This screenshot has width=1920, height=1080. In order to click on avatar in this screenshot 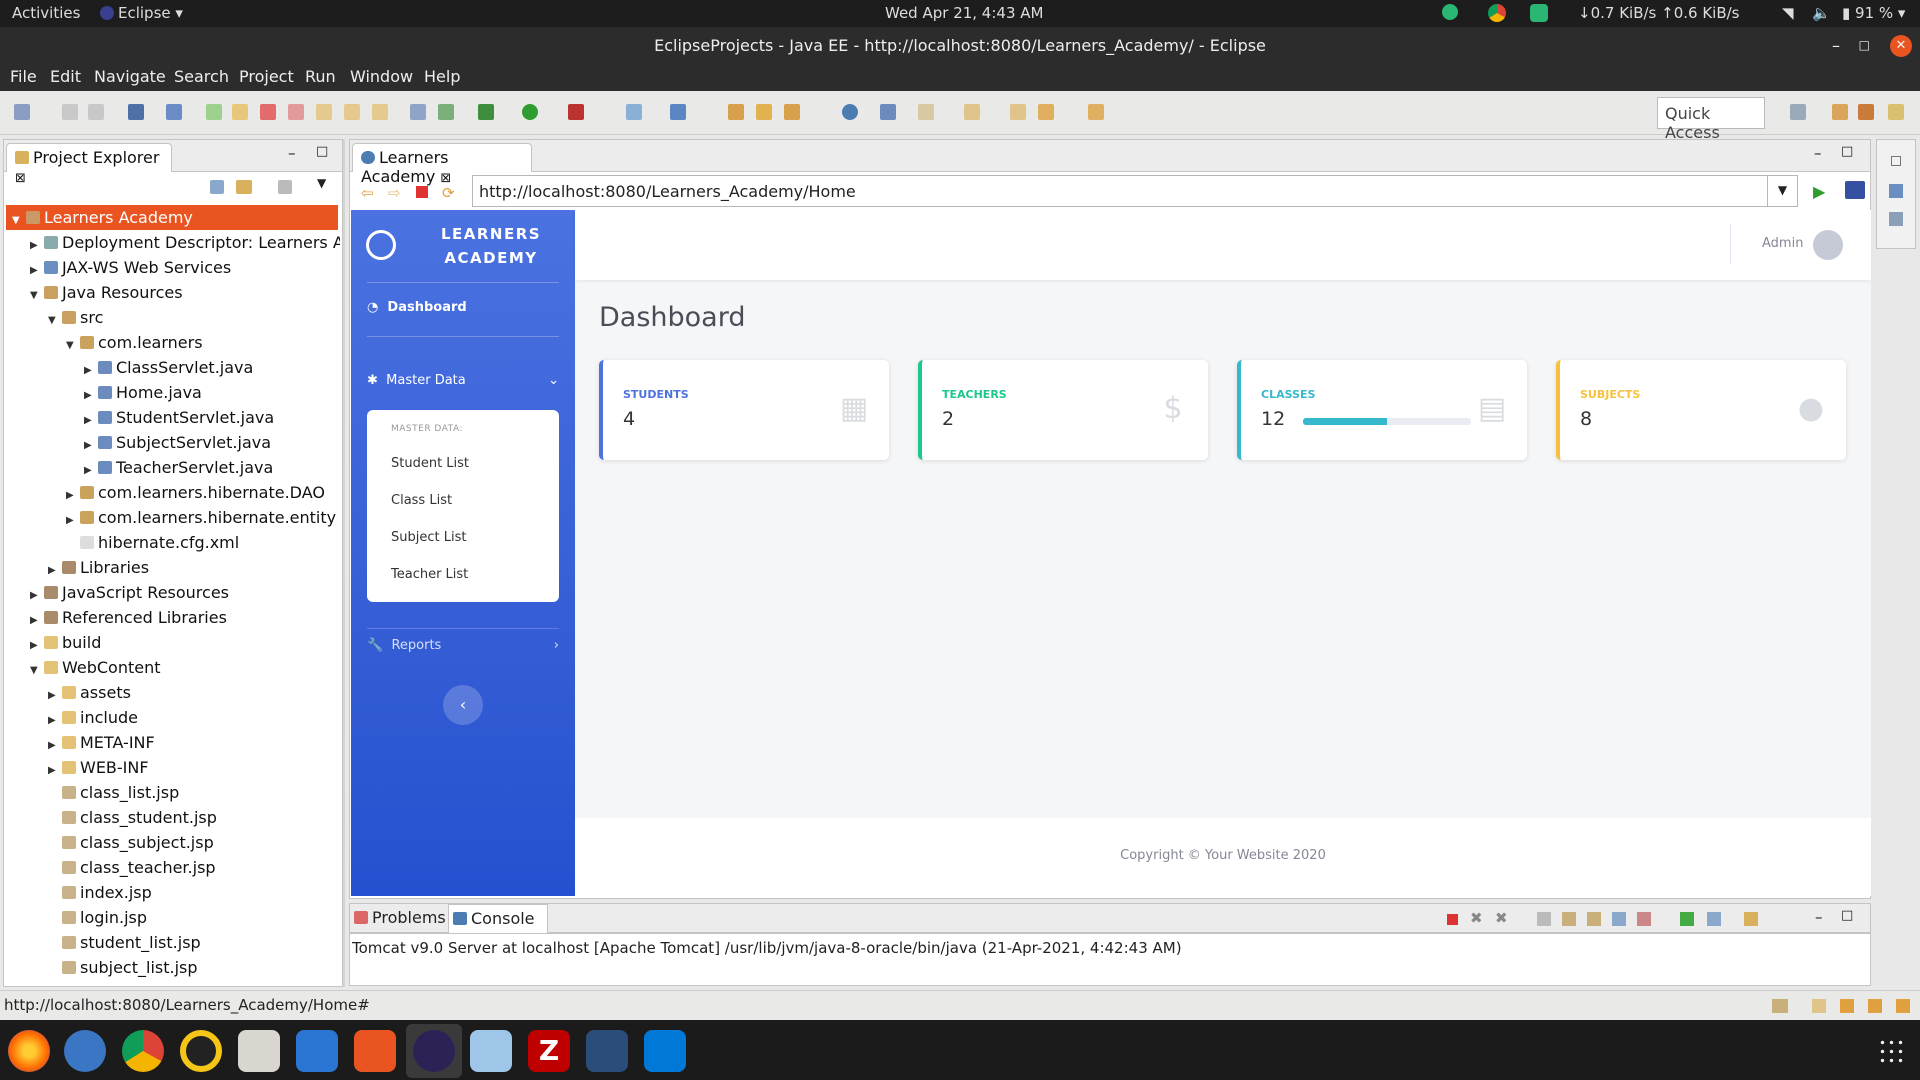, I will do `click(1828, 245)`.